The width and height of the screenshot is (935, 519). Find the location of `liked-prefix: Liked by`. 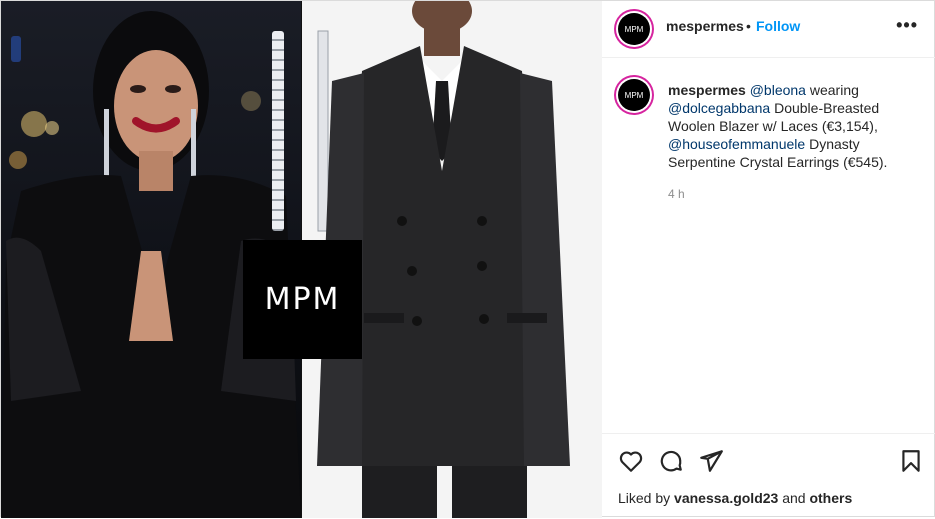

liked-prefix: Liked by is located at coordinates (646, 498).